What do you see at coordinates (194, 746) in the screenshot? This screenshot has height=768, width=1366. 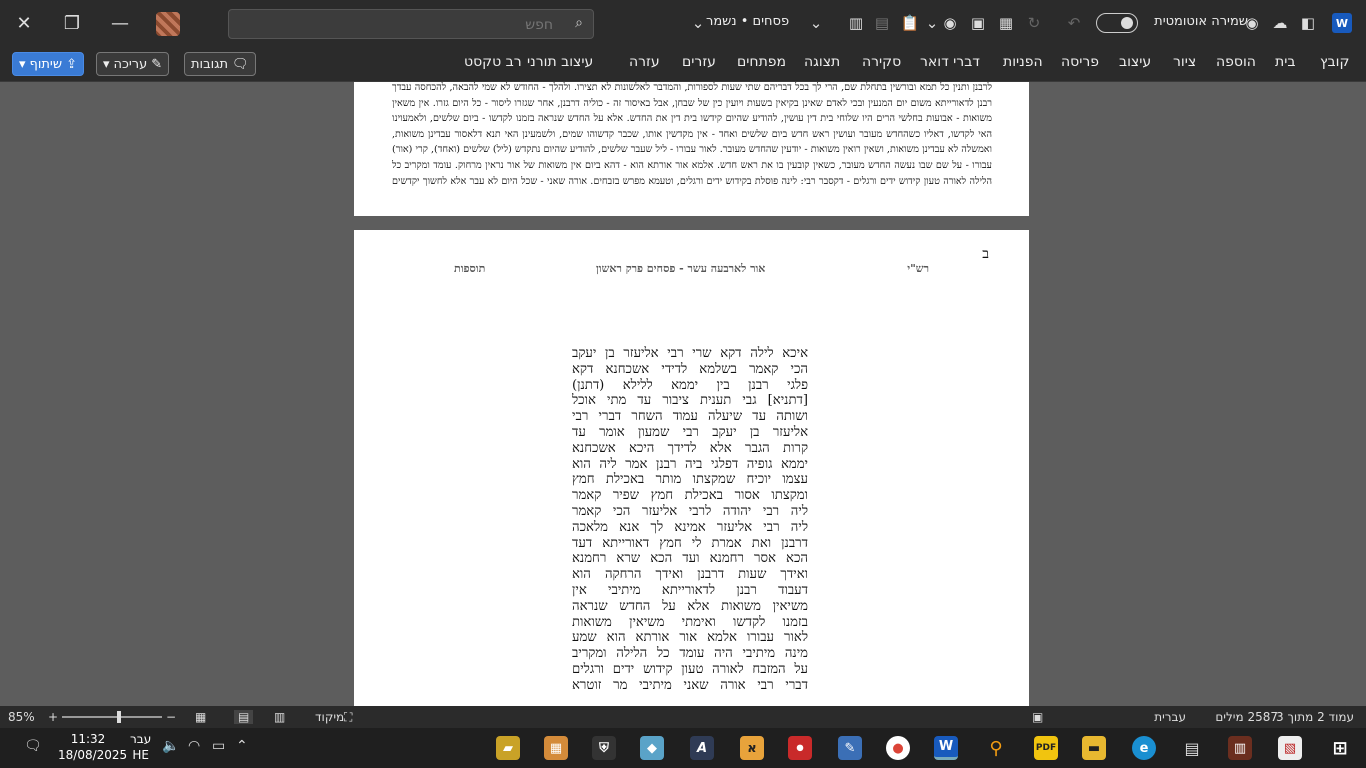 I see `wifi-icon: ◠` at bounding box center [194, 746].